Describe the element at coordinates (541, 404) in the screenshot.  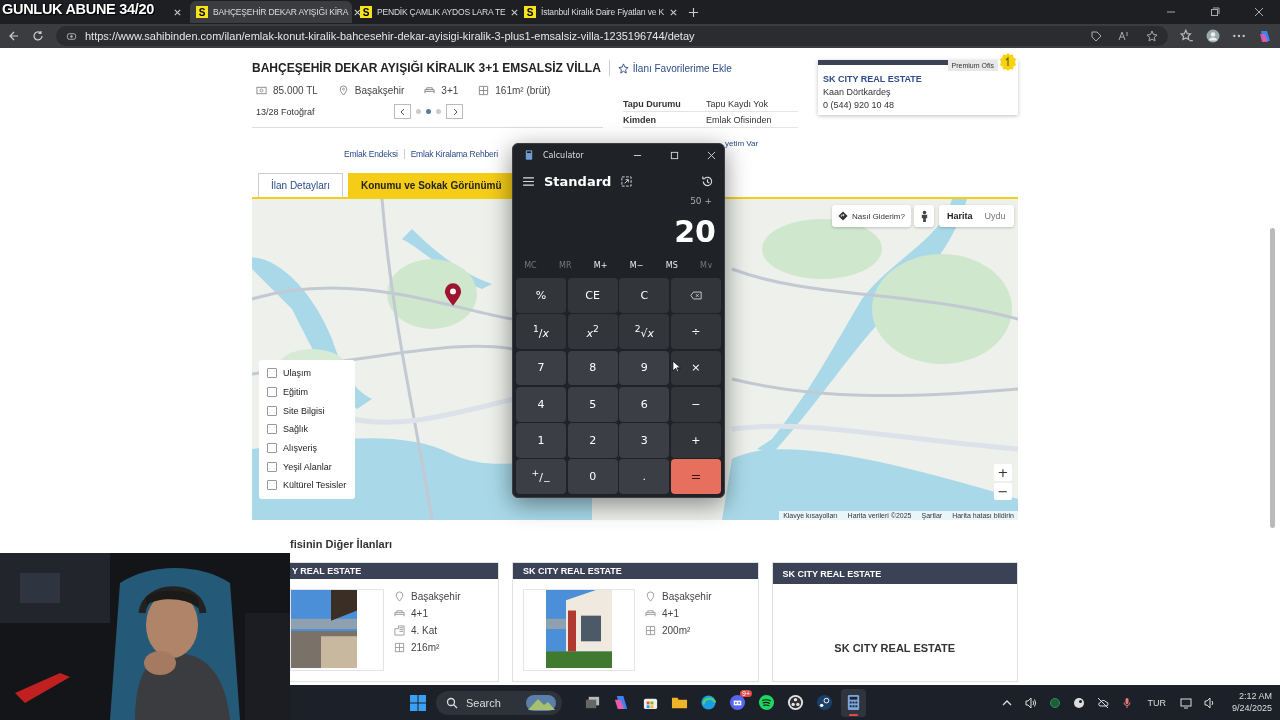
I see `calculator-key: 4` at that location.